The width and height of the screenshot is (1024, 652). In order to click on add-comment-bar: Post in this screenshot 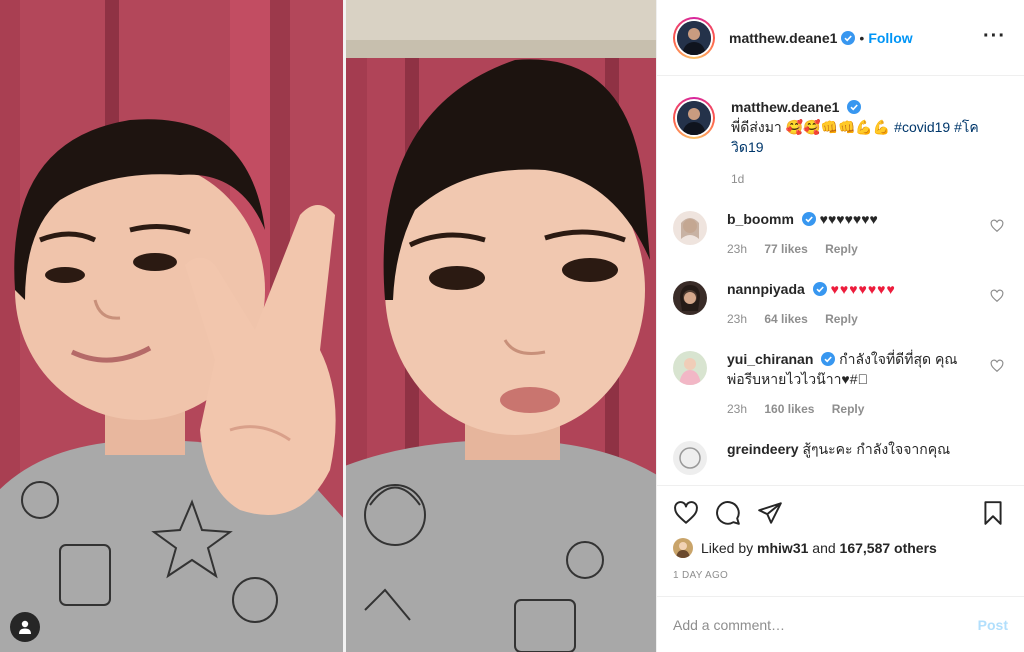, I will do `click(840, 624)`.